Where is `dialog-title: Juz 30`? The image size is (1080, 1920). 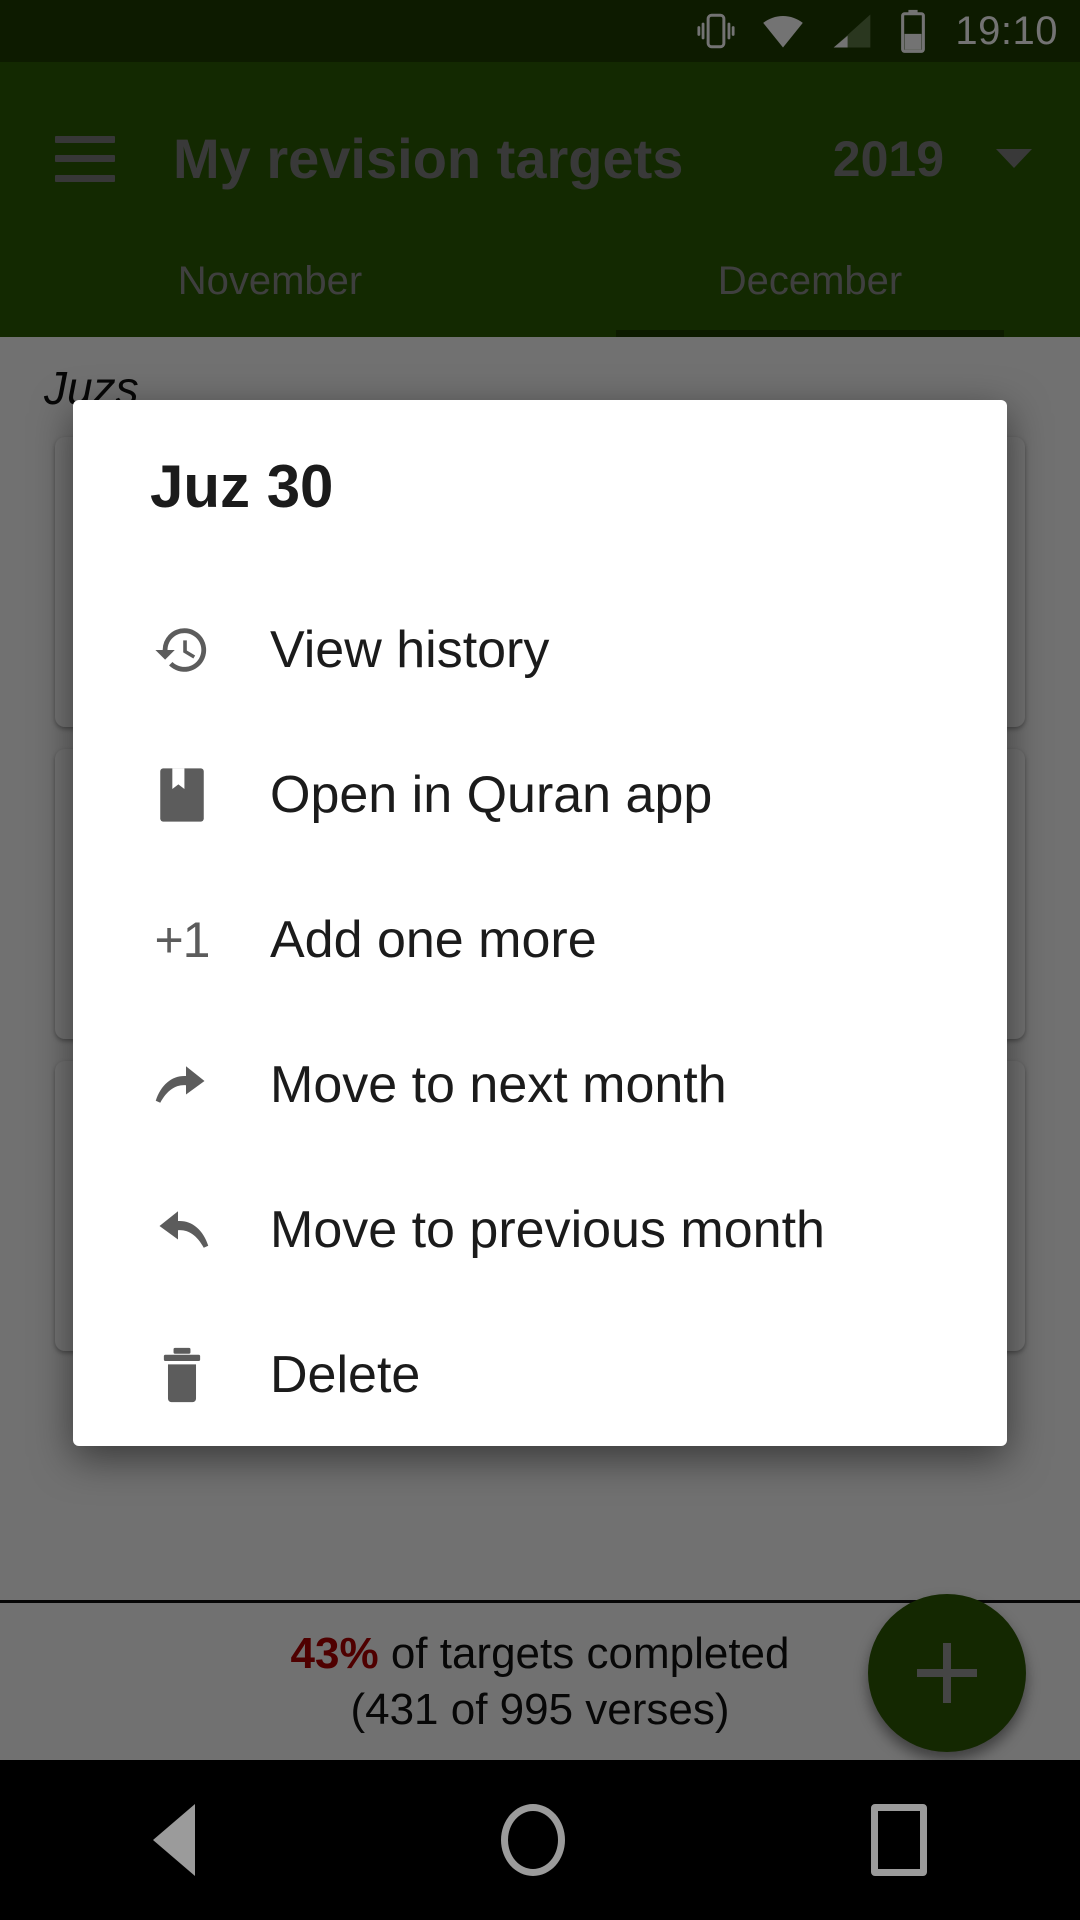
dialog-title: Juz 30 is located at coordinates (242, 486).